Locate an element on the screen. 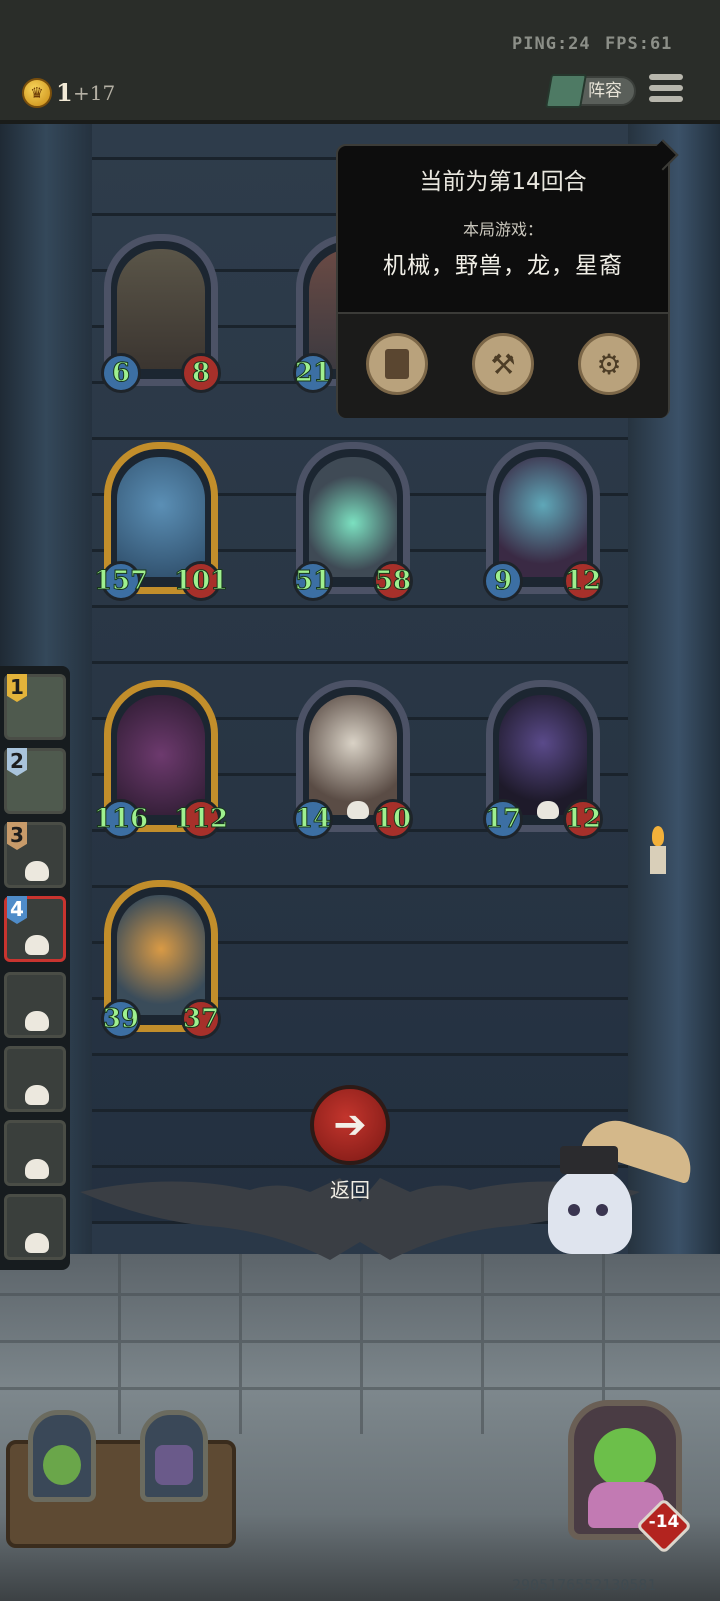 The width and height of the screenshot is (720, 1601). fps-readout: FPS:61 is located at coordinates (639, 44).